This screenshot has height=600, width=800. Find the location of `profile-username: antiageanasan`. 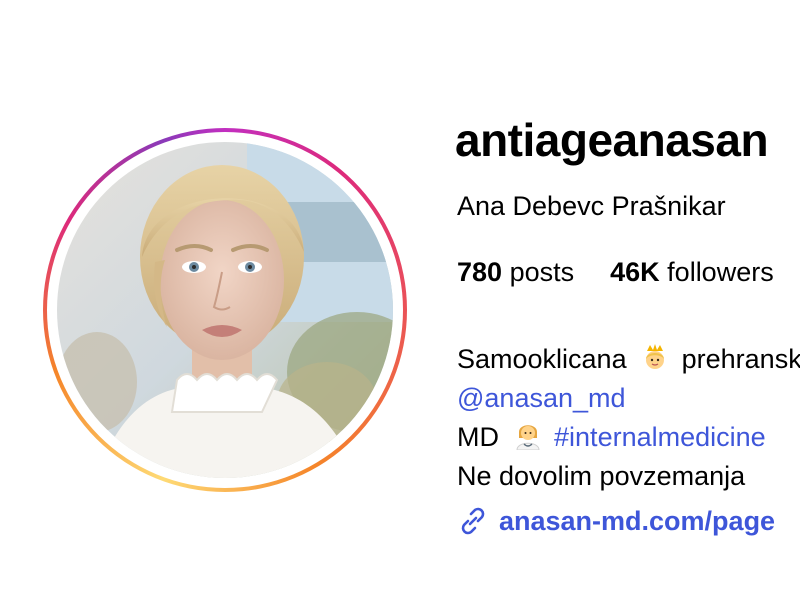

profile-username: antiageanasan is located at coordinates (612, 140).